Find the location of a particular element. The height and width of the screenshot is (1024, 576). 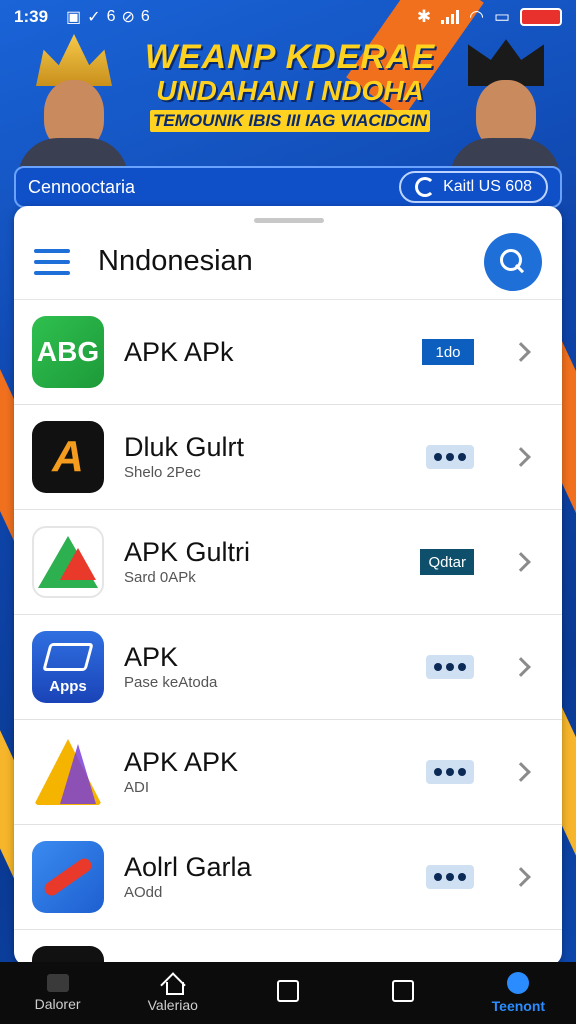

home-icon is located at coordinates (173, 984).